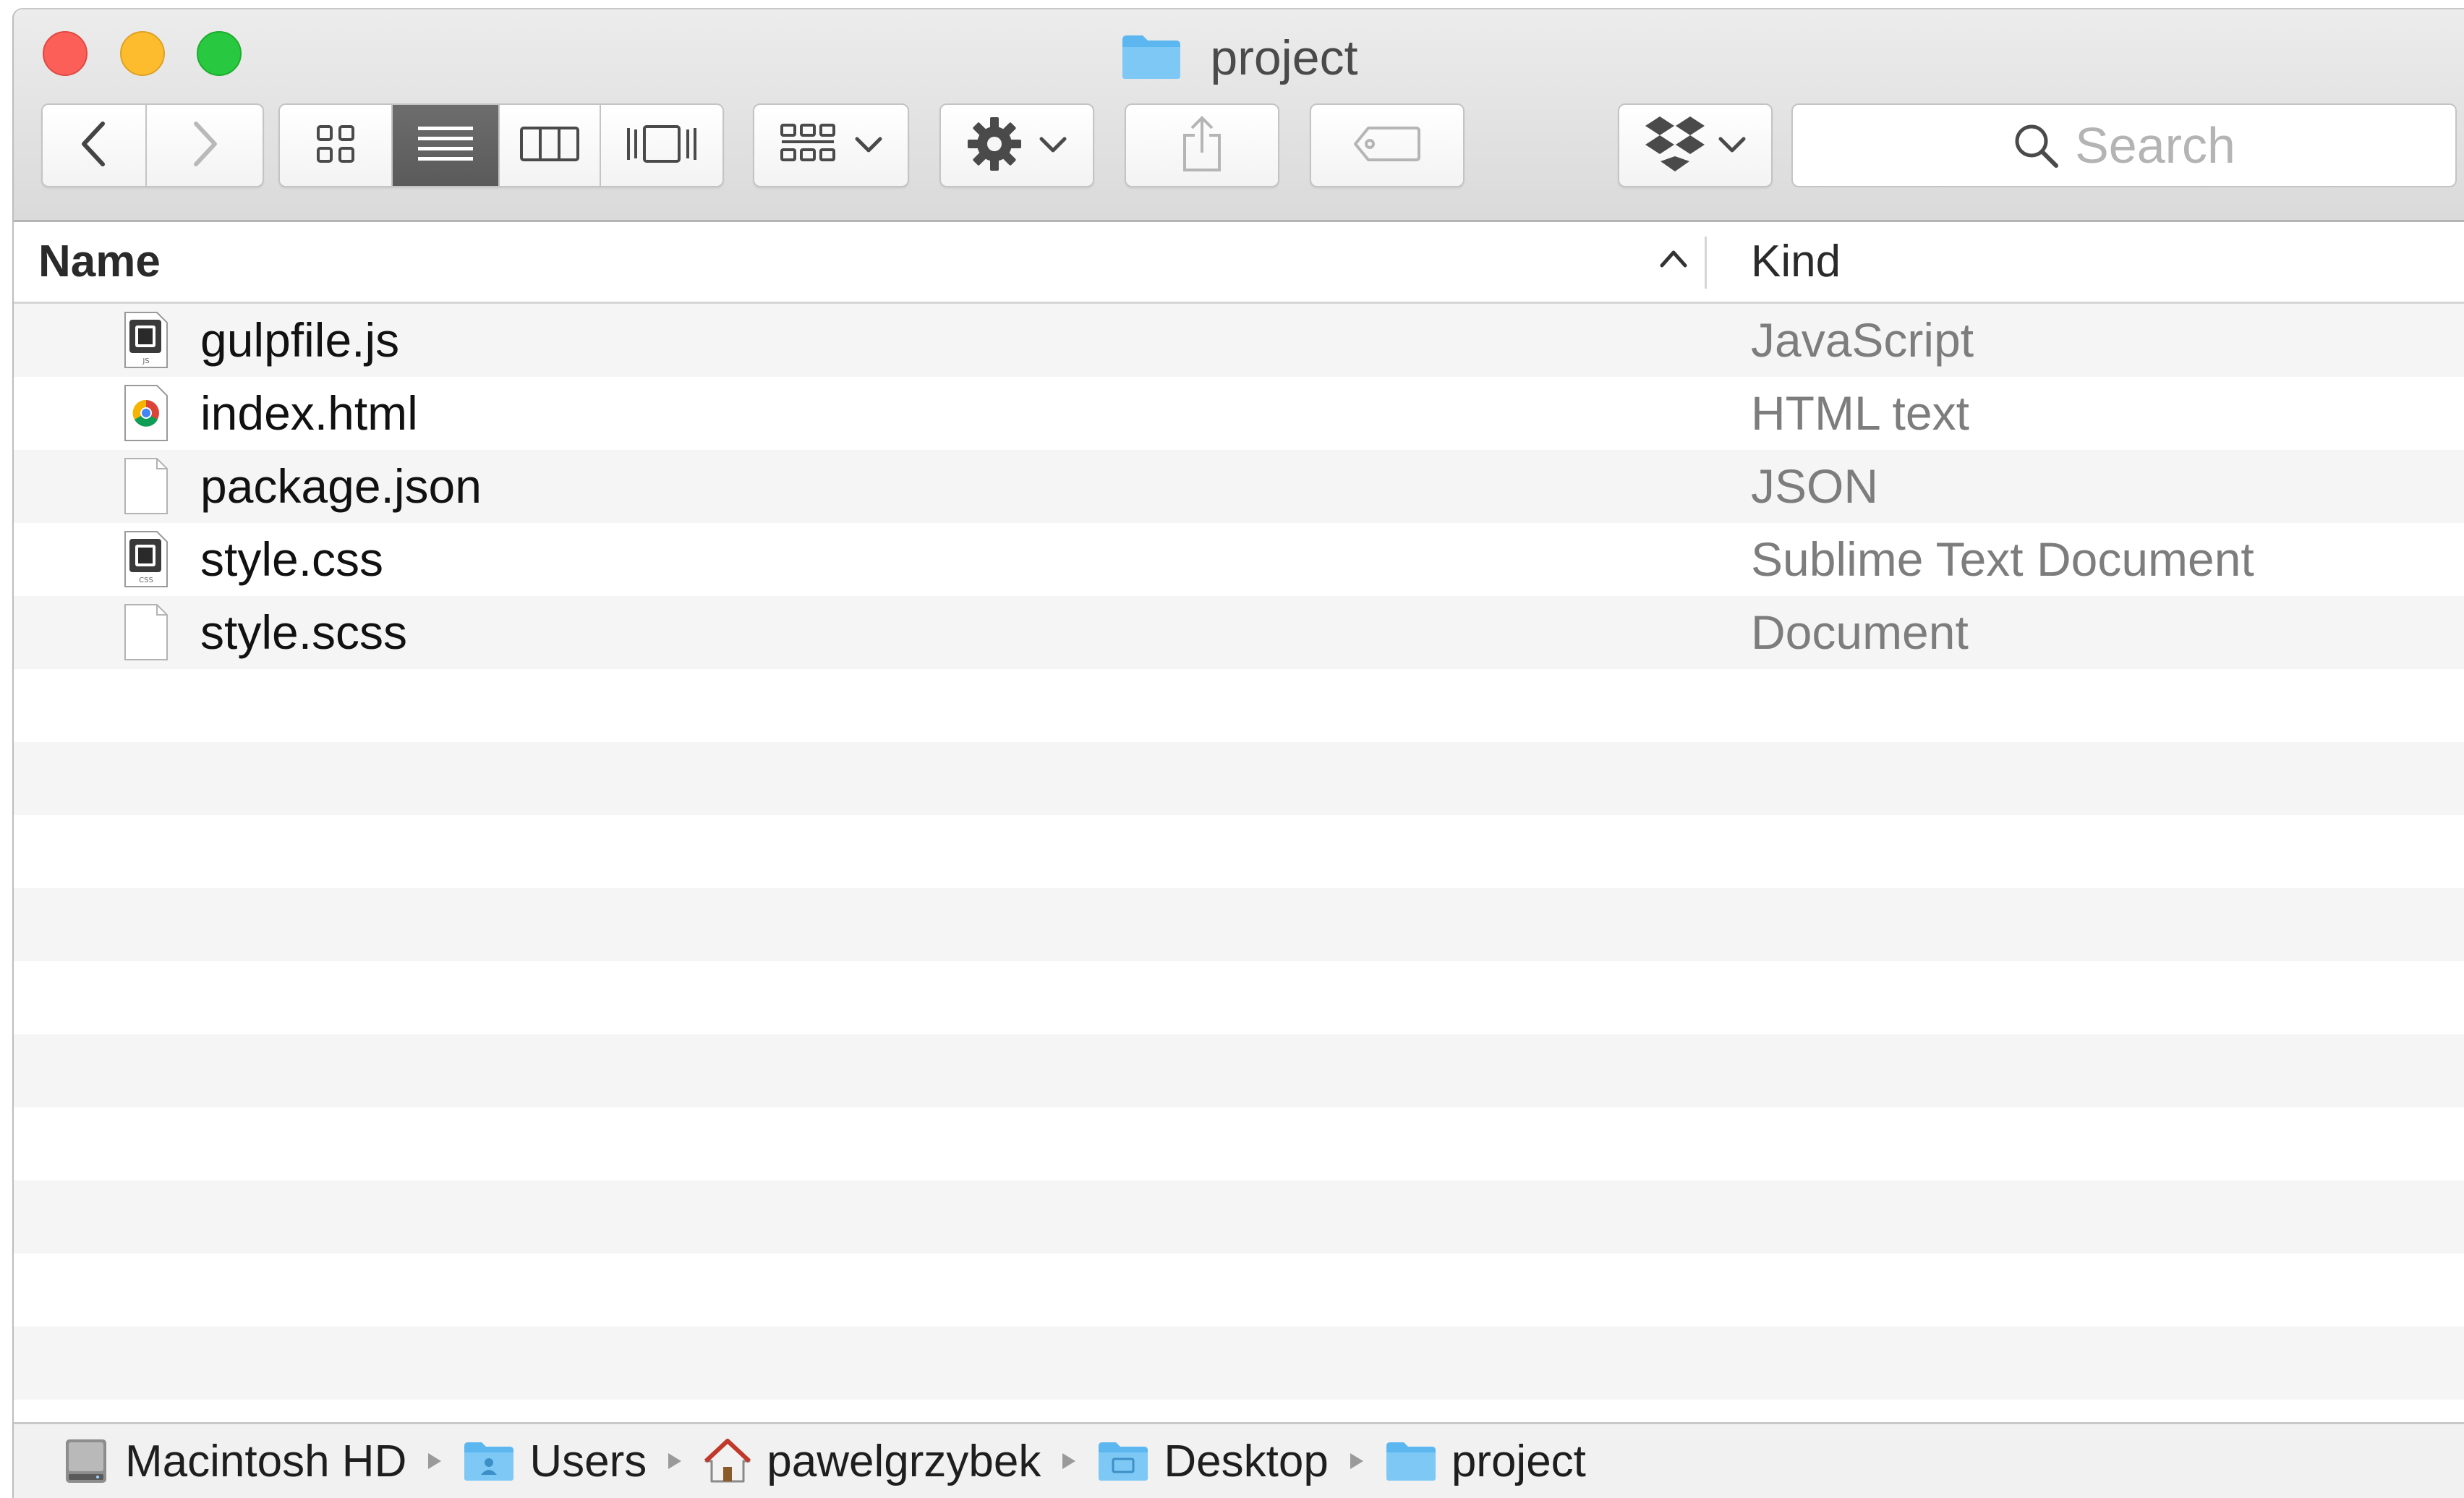  What do you see at coordinates (1239, 413) in the screenshot?
I see `file-row: index.html HTML text` at bounding box center [1239, 413].